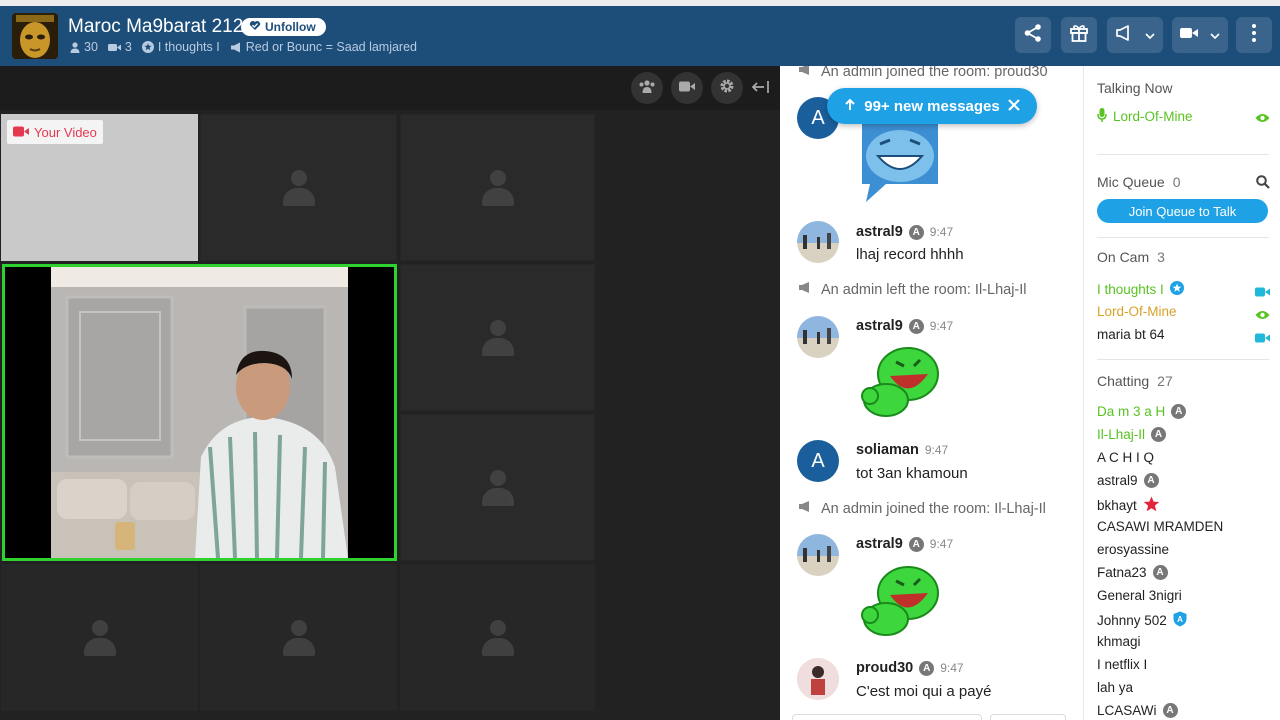  What do you see at coordinates (924, 289) in the screenshot?
I see `system-message-text: An admin left the room: Il-Lhaj-Il` at bounding box center [924, 289].